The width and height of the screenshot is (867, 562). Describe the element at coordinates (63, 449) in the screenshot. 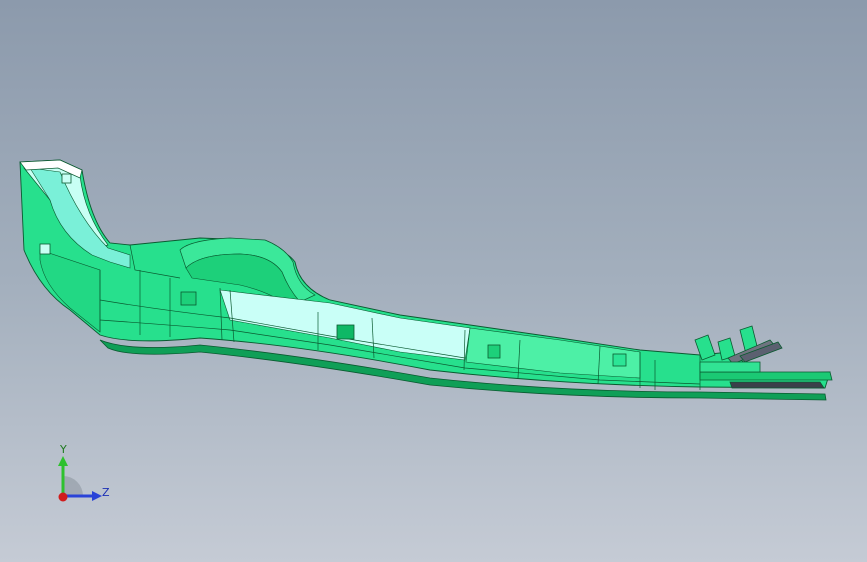

I see `triad-y-label: Y` at that location.